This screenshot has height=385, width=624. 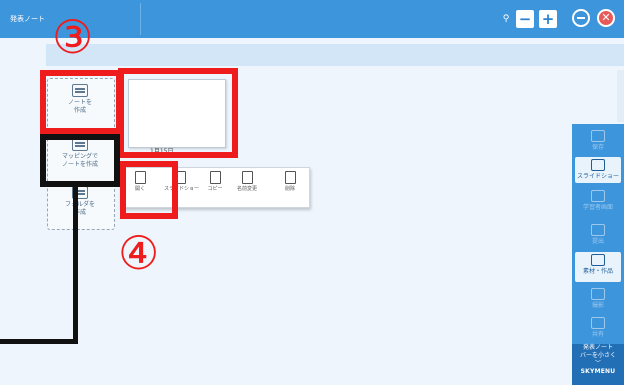 What do you see at coordinates (598, 136) in the screenshot?
I see `save-icon` at bounding box center [598, 136].